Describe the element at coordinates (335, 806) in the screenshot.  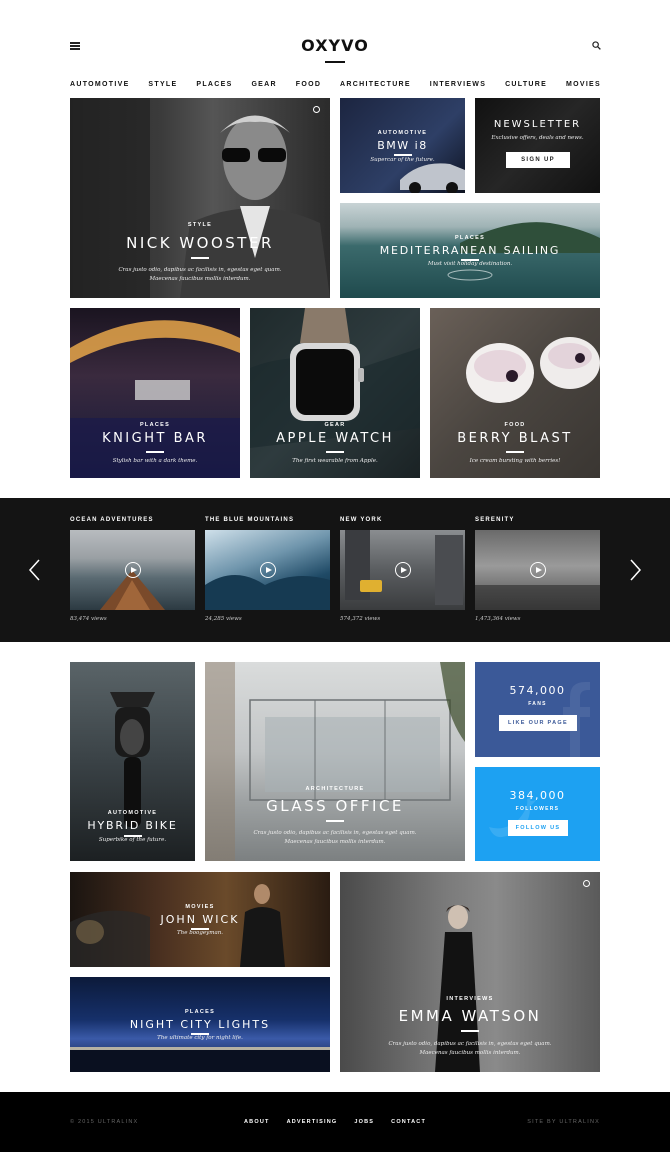
I see `article-title: GLASS OFFICE` at that location.